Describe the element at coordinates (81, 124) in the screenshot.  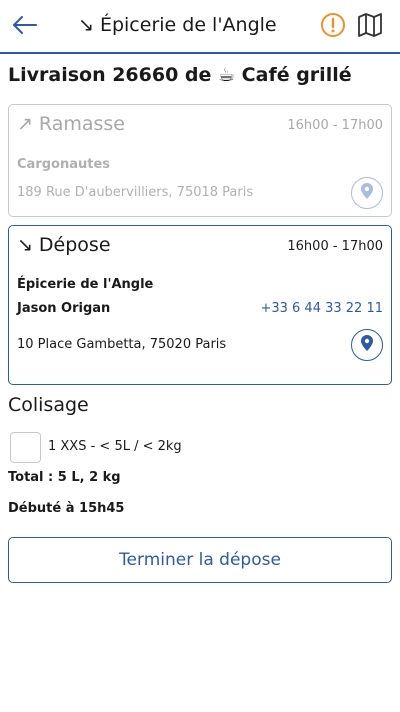
I see `pickup-label: Ramasse` at that location.